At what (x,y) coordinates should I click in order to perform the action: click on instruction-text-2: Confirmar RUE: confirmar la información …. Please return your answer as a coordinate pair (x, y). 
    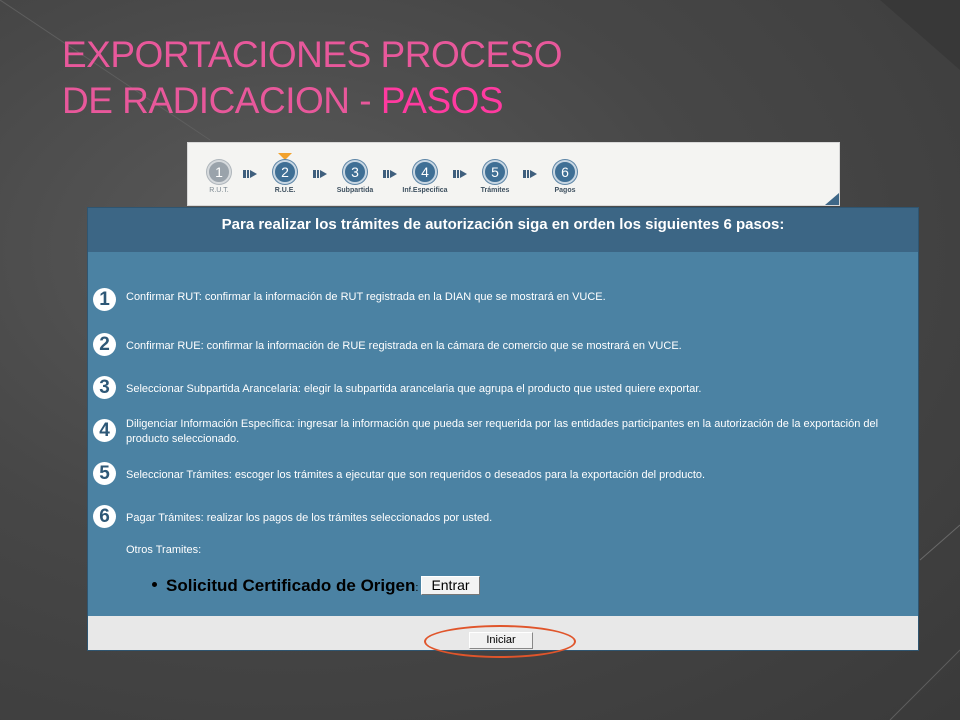
    Looking at the image, I should click on (404, 346).